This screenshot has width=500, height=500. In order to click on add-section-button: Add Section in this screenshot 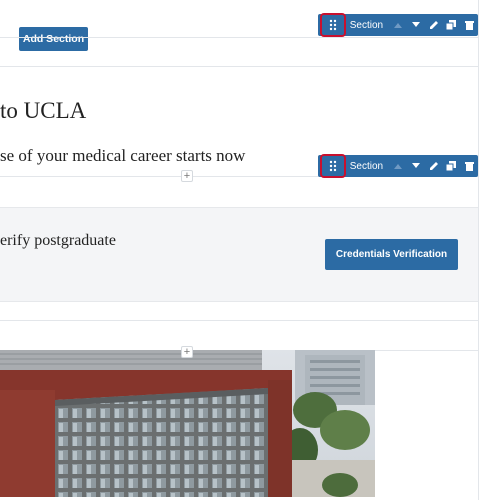, I will do `click(53, 39)`.